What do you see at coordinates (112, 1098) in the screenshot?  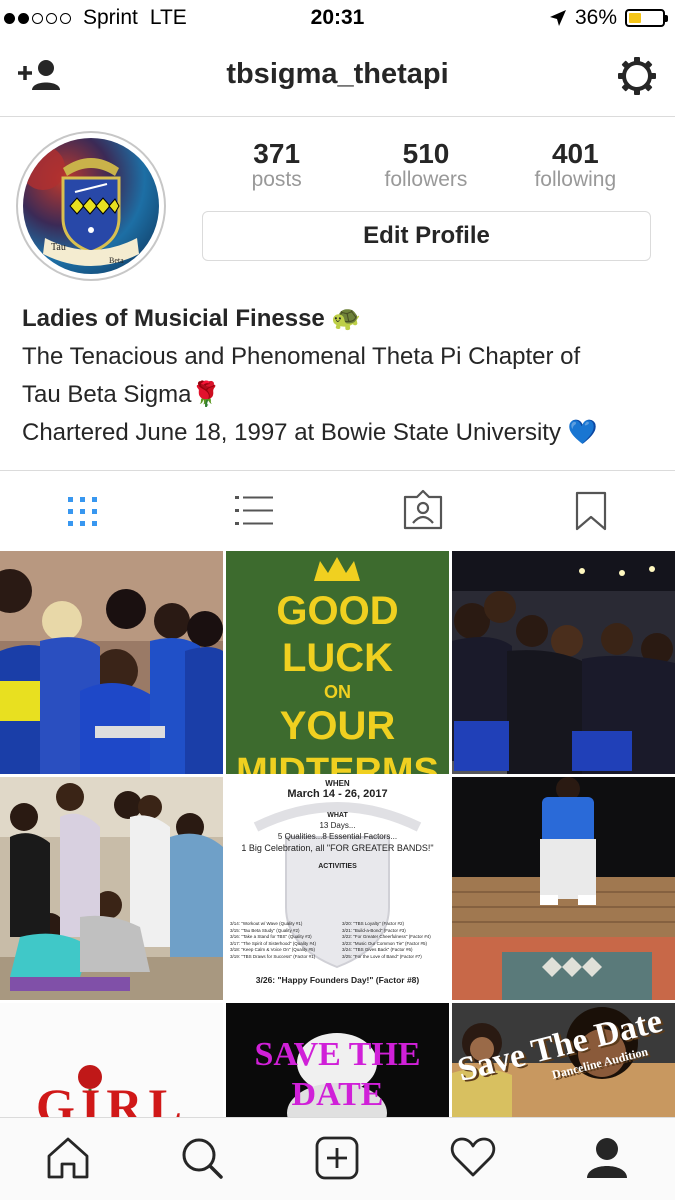 I see `post-text: GIRL` at bounding box center [112, 1098].